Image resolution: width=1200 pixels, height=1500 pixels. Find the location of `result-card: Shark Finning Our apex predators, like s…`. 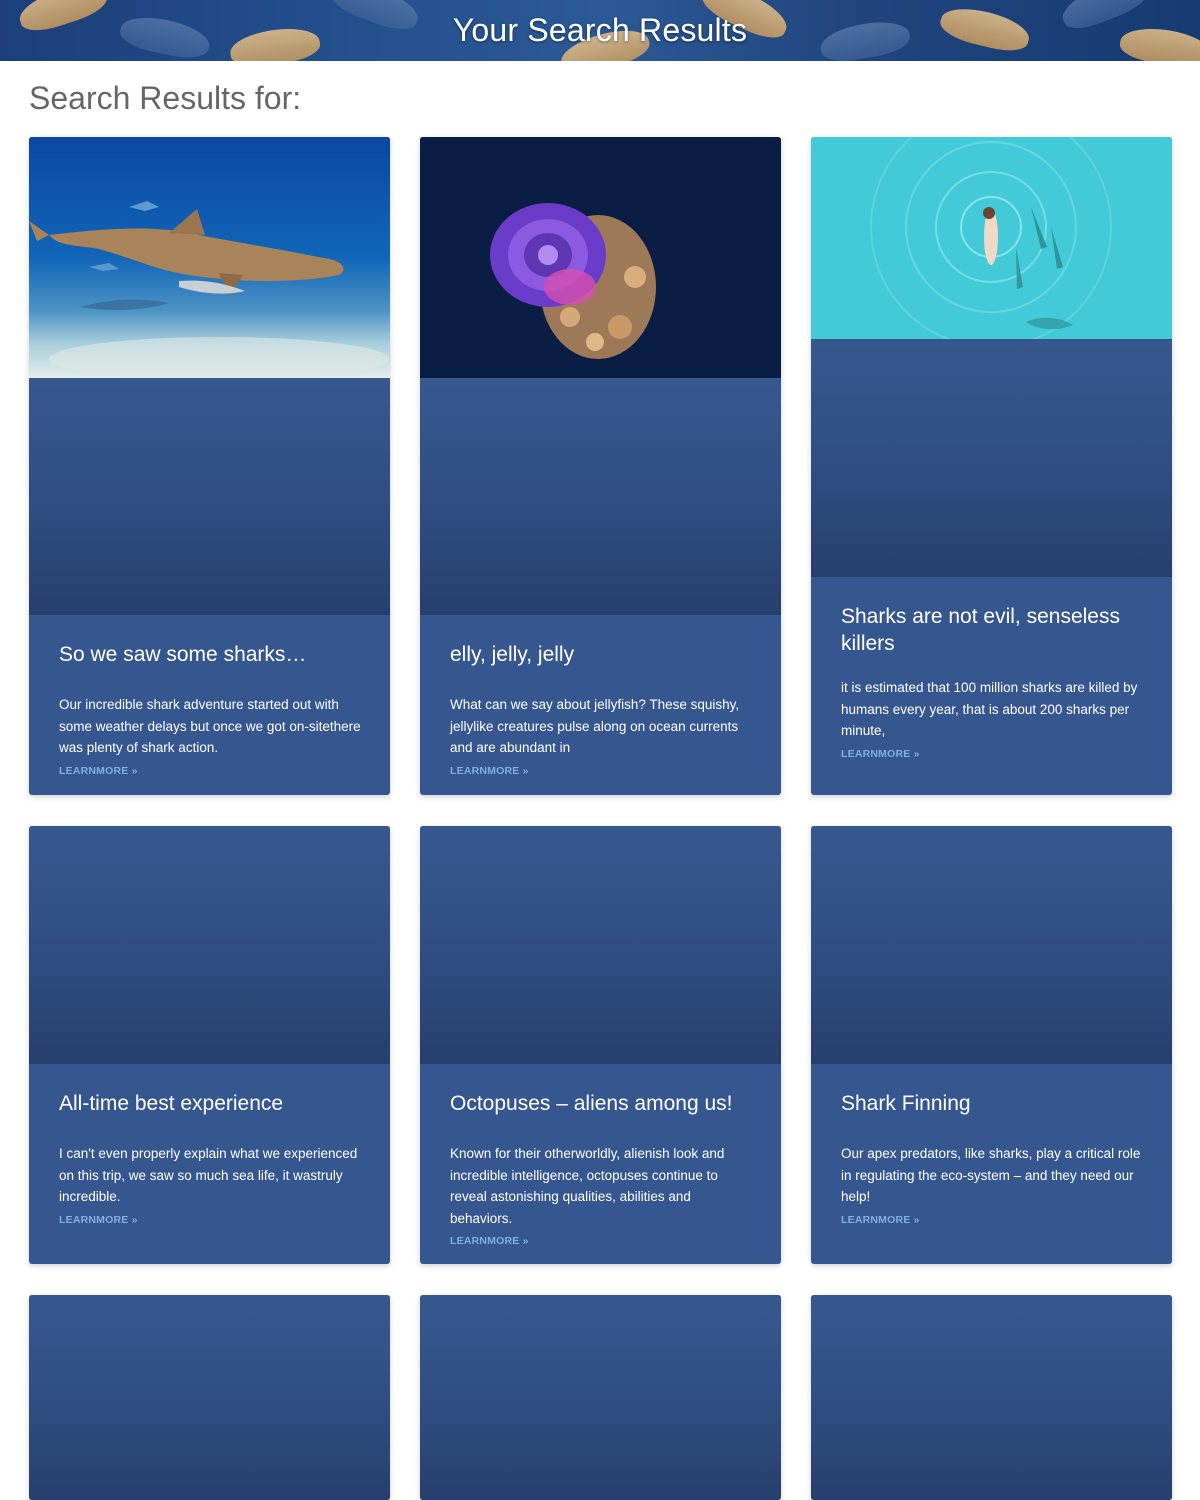

result-card: Shark Finning Our apex predators, like s… is located at coordinates (991, 1045).